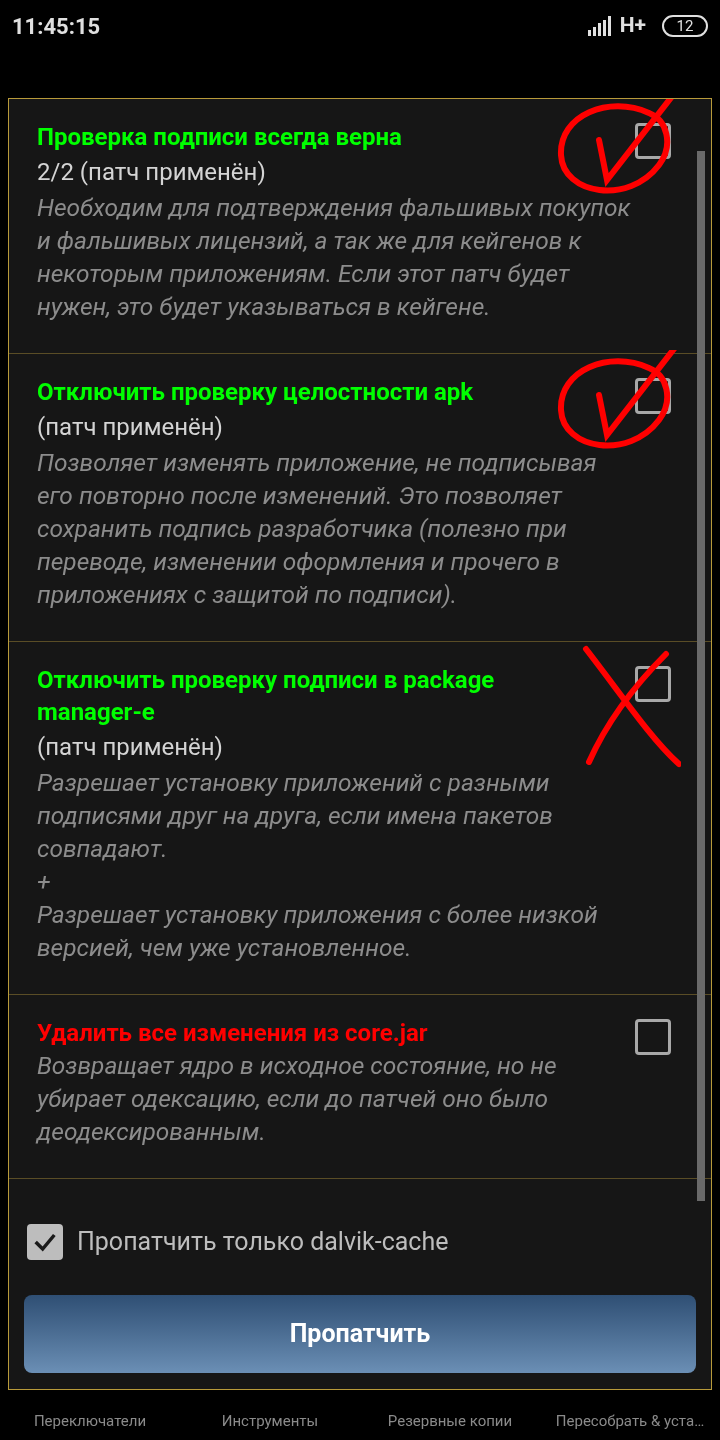 This screenshot has height=1440, width=720. What do you see at coordinates (233, 1033) in the screenshot?
I see `patch-title: Удалить все изменения из core.jar` at bounding box center [233, 1033].